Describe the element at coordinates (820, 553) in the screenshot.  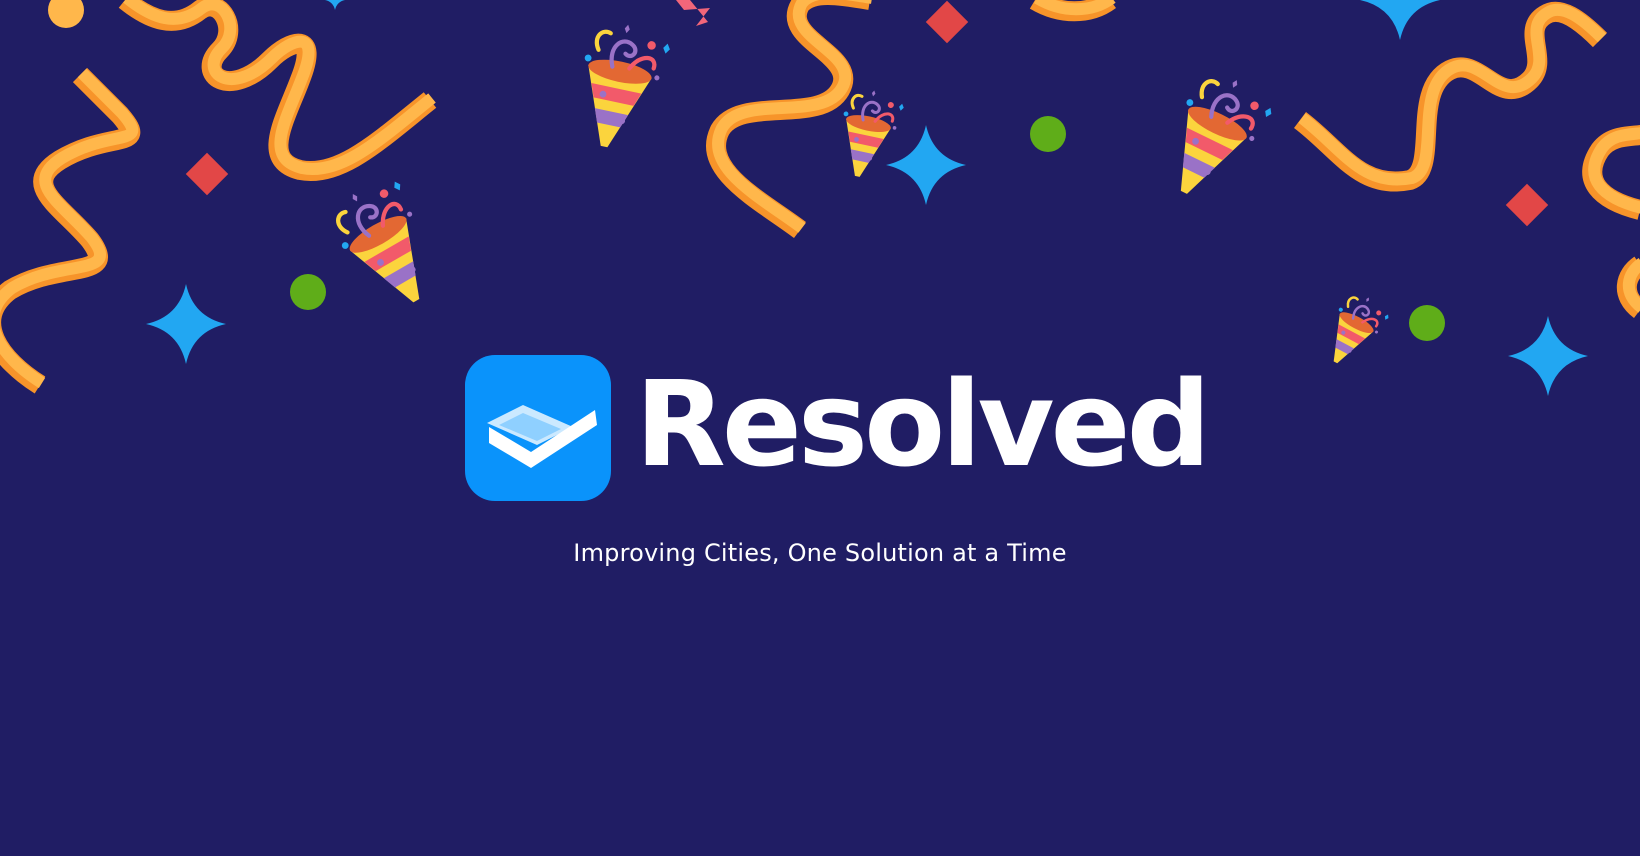
I see `tagline: Improving Cities, One Solution at a Time` at that location.